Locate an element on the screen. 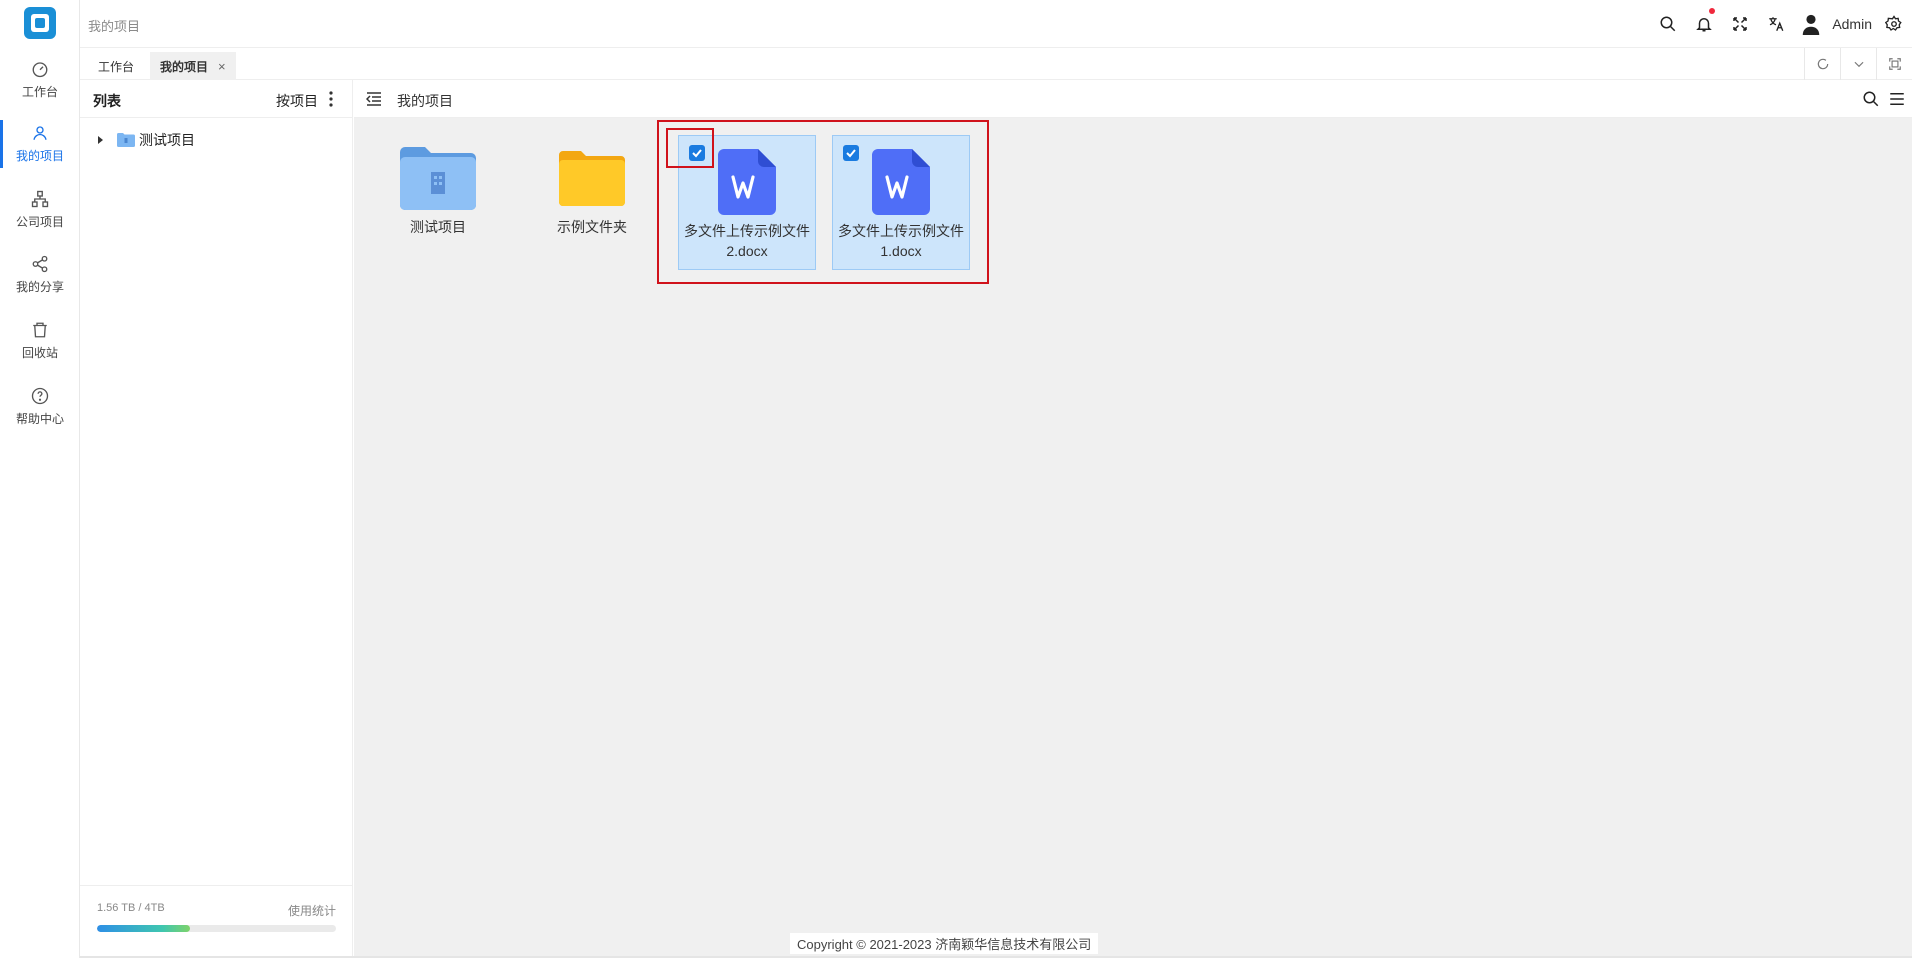 The image size is (1912, 958). user-menu: Admin is located at coordinates (1836, 24).